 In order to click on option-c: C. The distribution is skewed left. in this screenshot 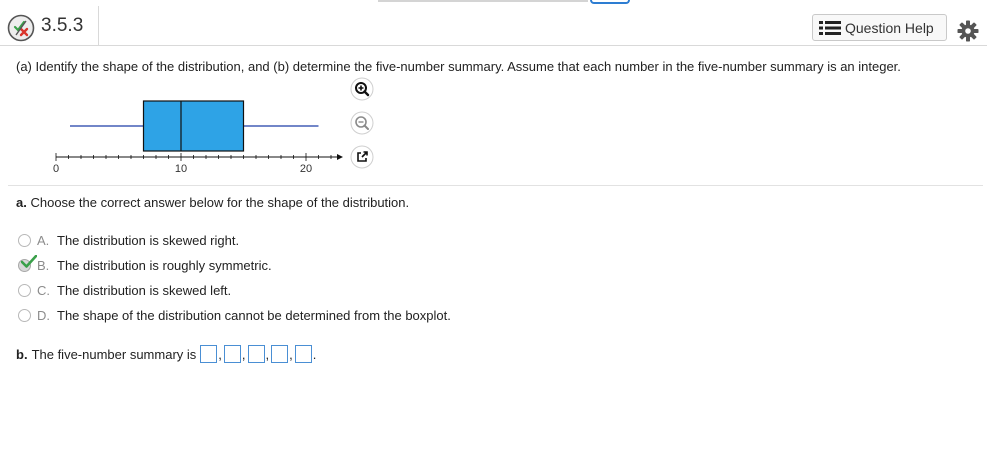, I will do `click(124, 290)`.